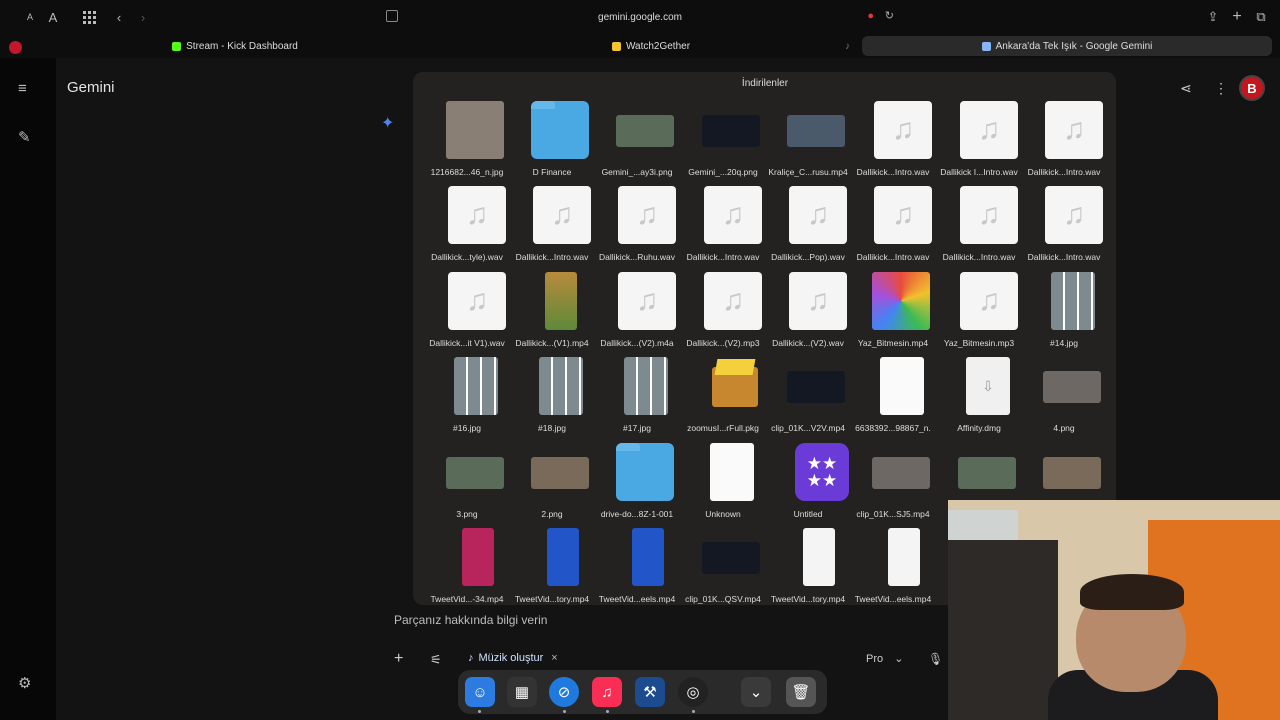  Describe the element at coordinates (552, 399) in the screenshot. I see `download-item: #18.jpg` at that location.